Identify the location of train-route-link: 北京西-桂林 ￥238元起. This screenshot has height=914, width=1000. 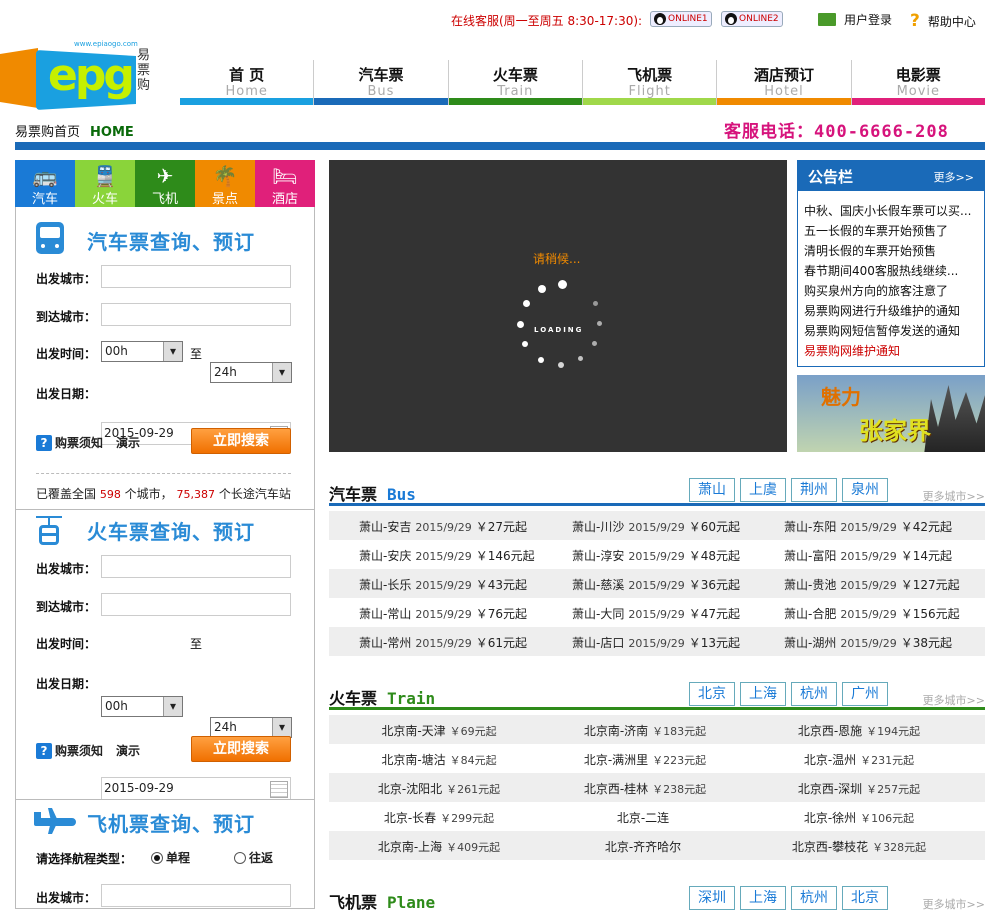
(647, 788).